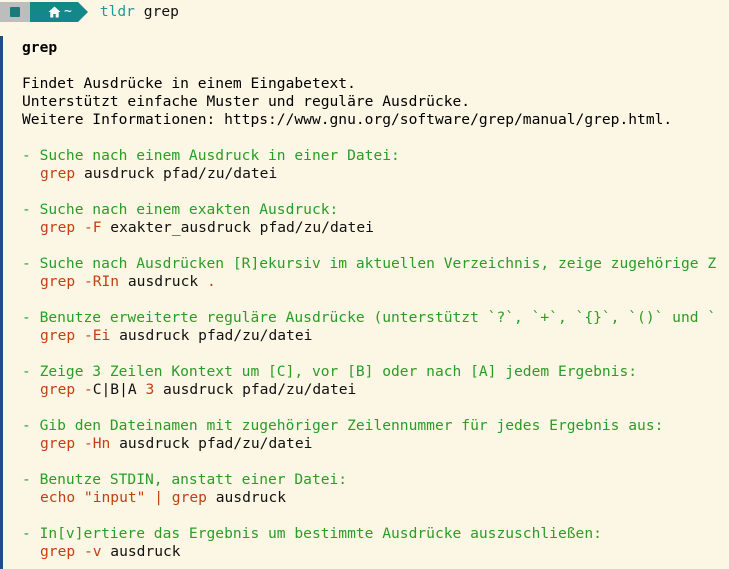 Image resolution: width=729 pixels, height=569 pixels. I want to click on example-description: - Benutze STDIN, anstatt einer Datei:, so click(185, 479).